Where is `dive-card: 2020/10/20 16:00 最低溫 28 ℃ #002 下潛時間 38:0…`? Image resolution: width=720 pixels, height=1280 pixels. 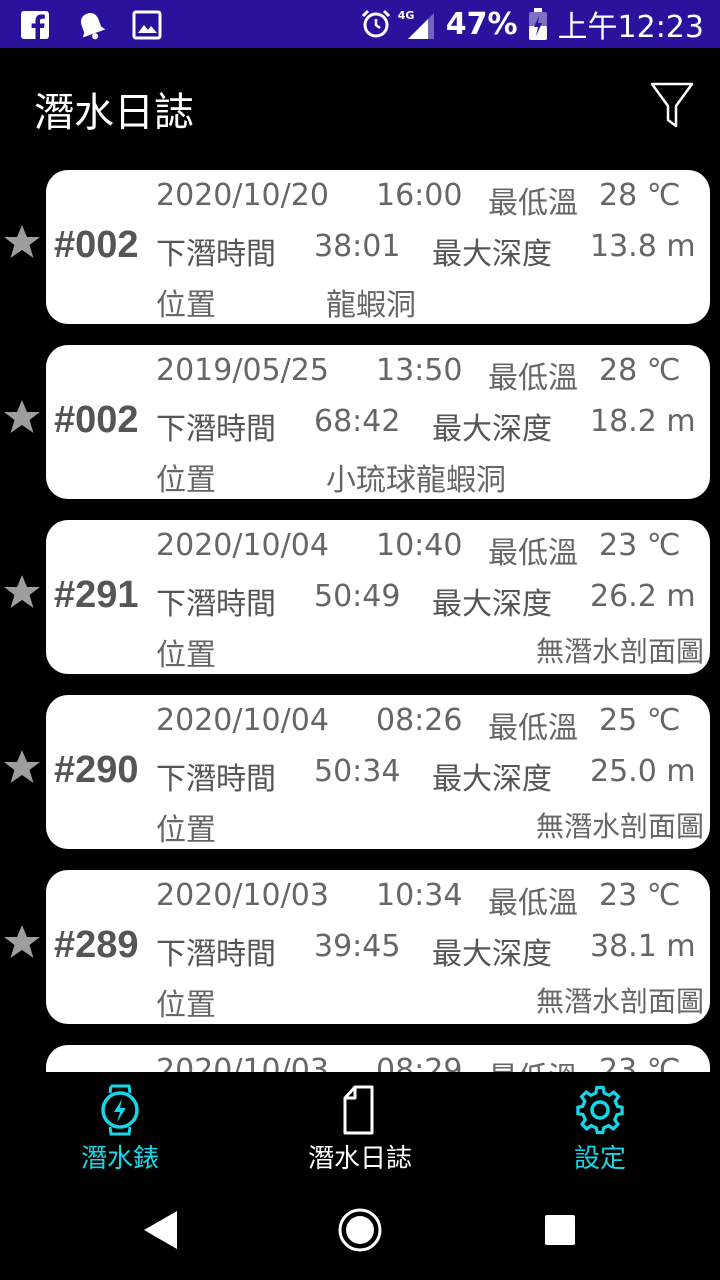
dive-card: 2020/10/20 16:00 最低溫 28 ℃ #002 下潛時間 38:0… is located at coordinates (378, 247).